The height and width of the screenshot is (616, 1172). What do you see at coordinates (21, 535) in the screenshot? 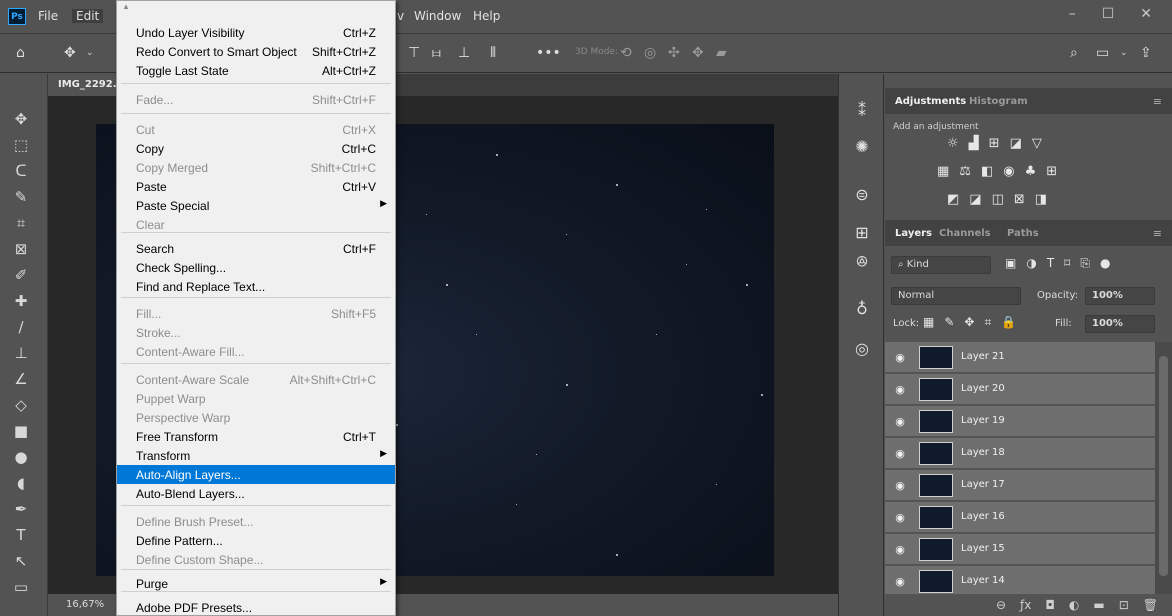
I see `type-tool-icon: T` at bounding box center [21, 535].